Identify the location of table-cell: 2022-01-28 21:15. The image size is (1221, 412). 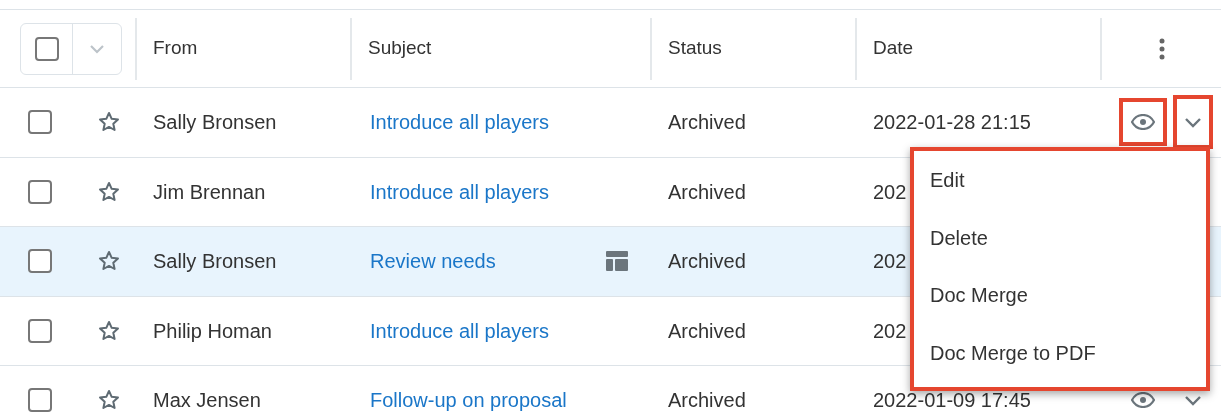
(952, 122).